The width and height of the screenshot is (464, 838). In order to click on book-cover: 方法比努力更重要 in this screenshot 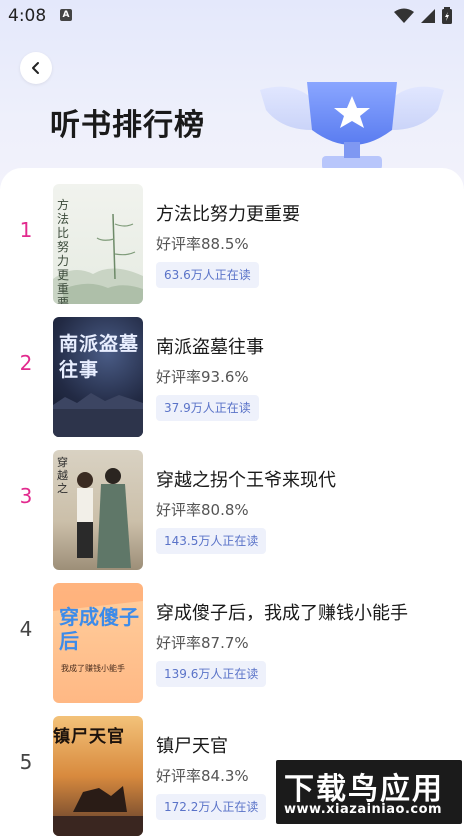, I will do `click(98, 244)`.